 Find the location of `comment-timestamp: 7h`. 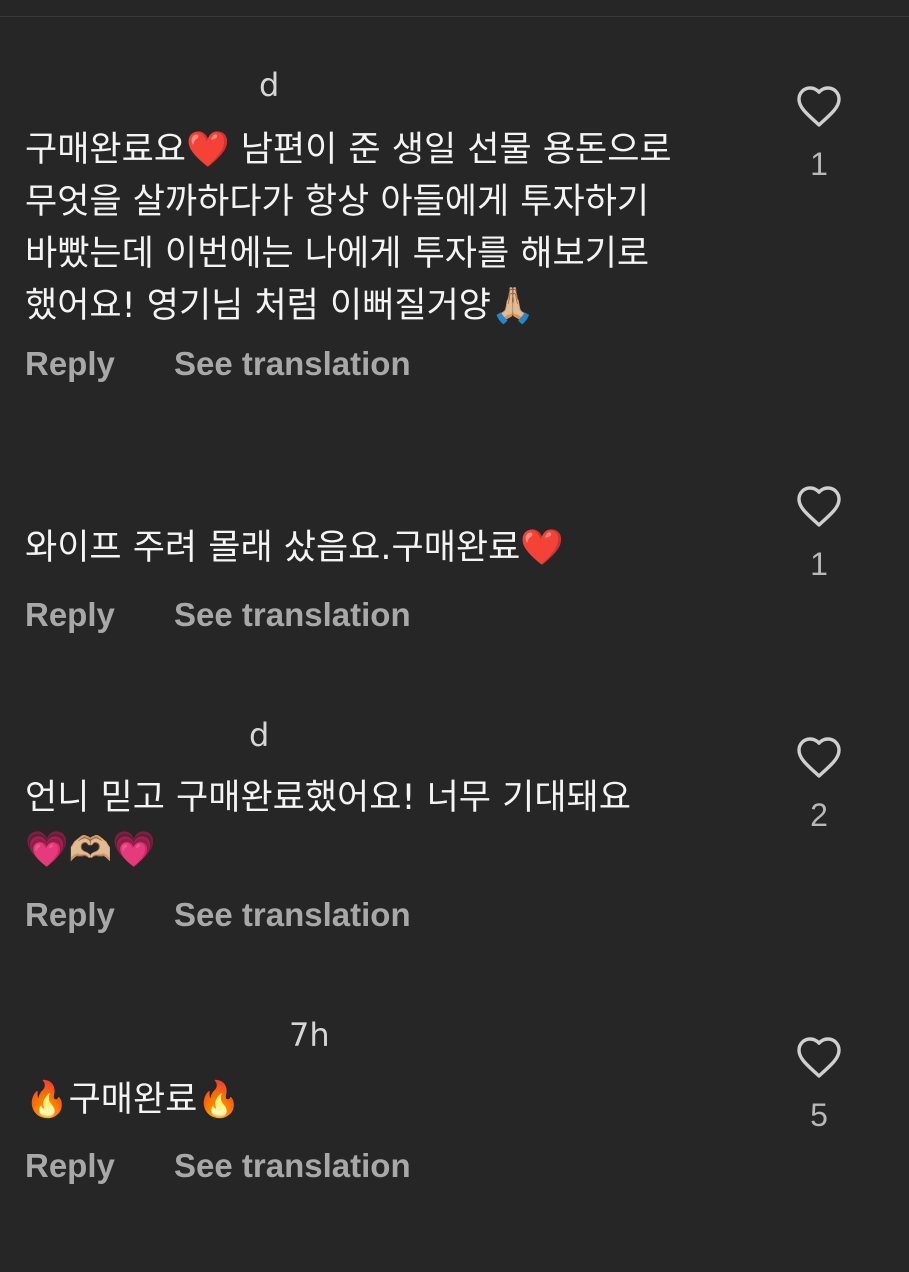

comment-timestamp: 7h is located at coordinates (309, 1035).